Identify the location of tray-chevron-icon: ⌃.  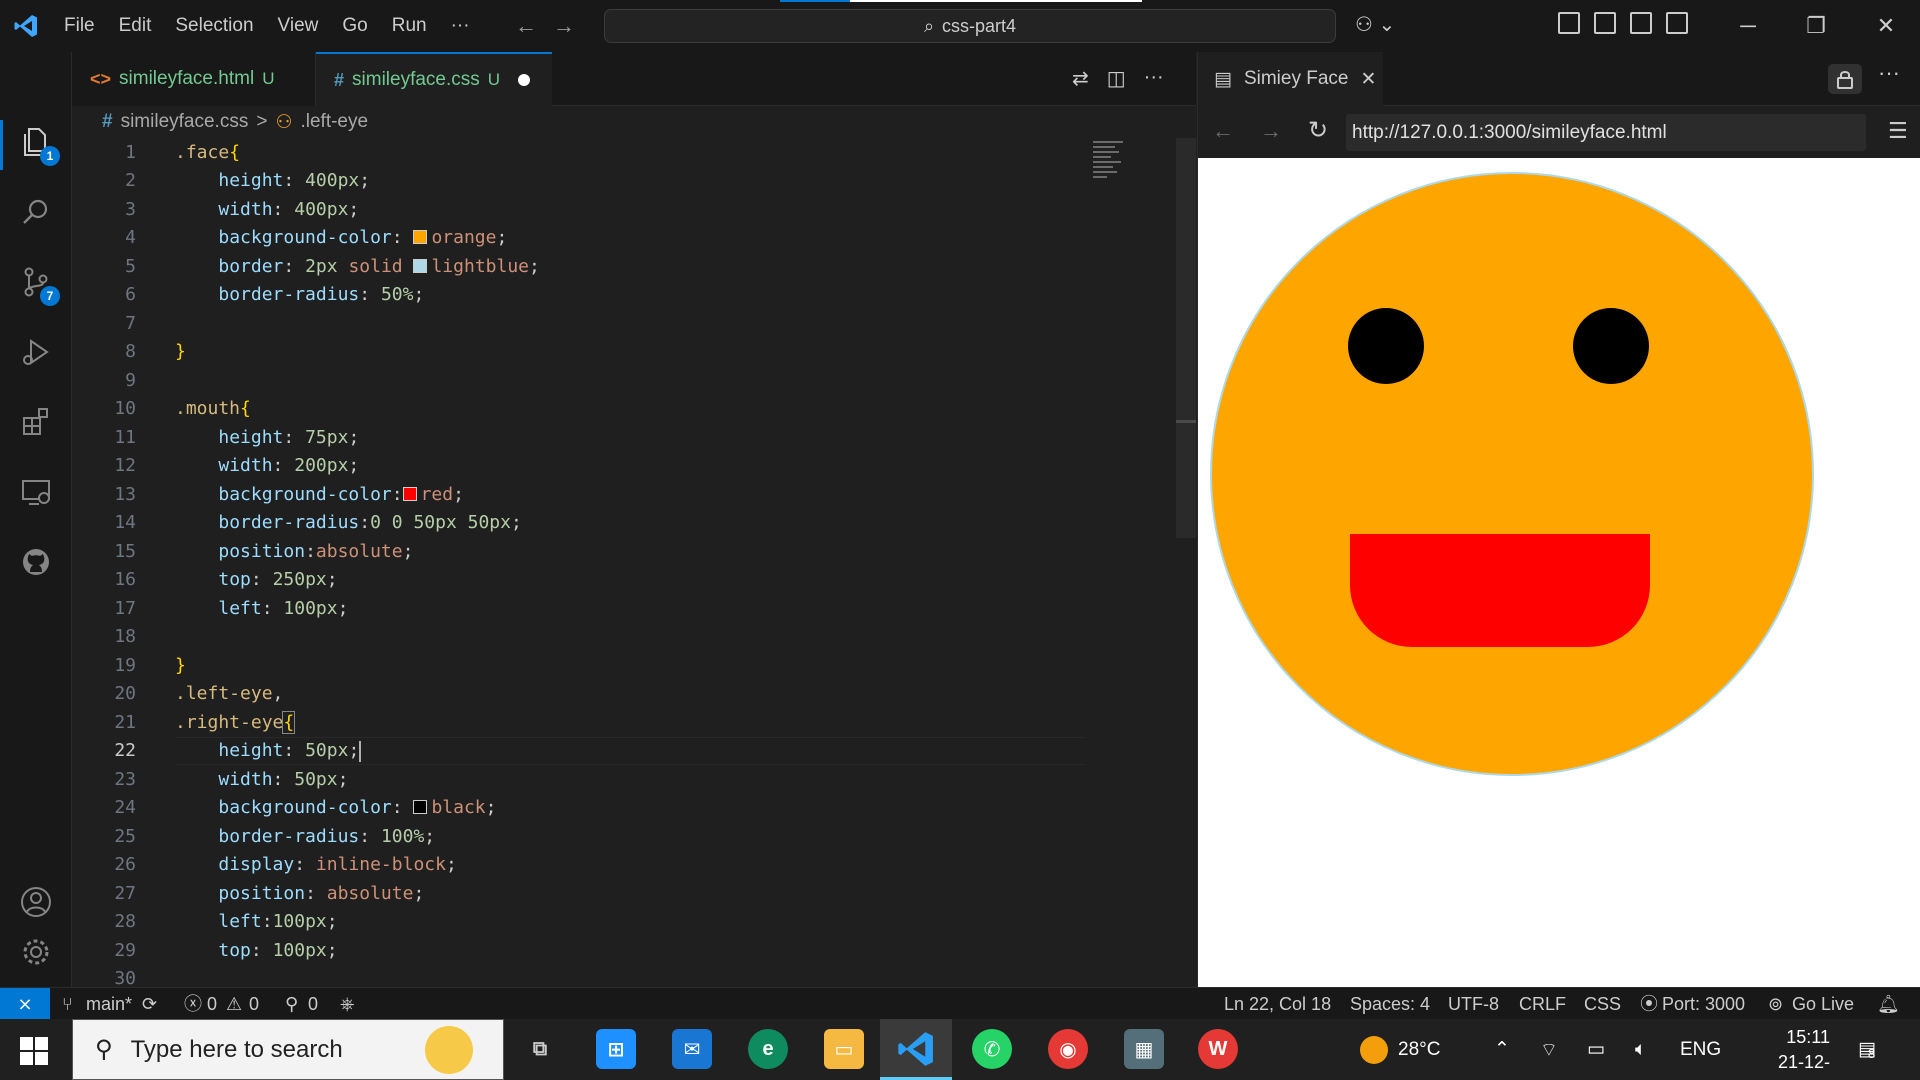
(1502, 1049).